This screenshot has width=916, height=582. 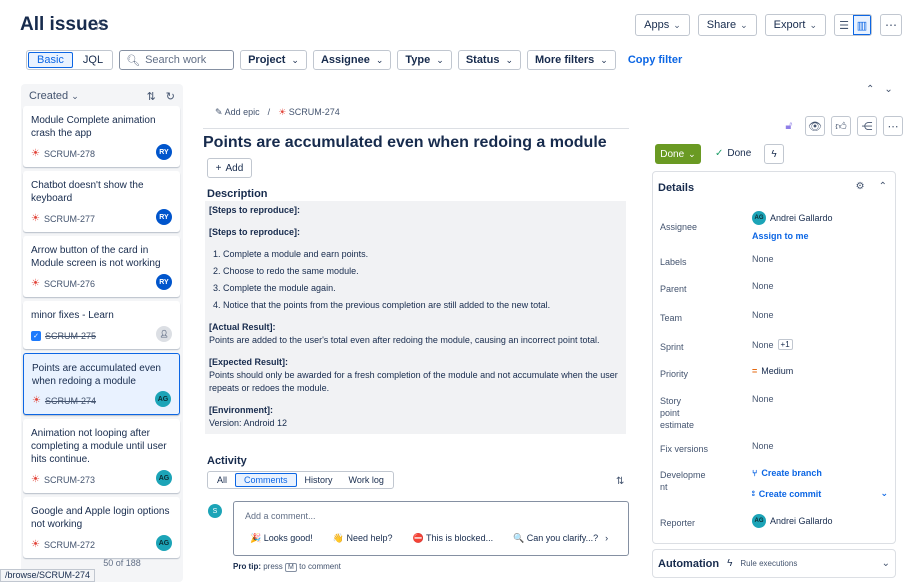 I want to click on task-icon: ✓, so click(x=36, y=336).